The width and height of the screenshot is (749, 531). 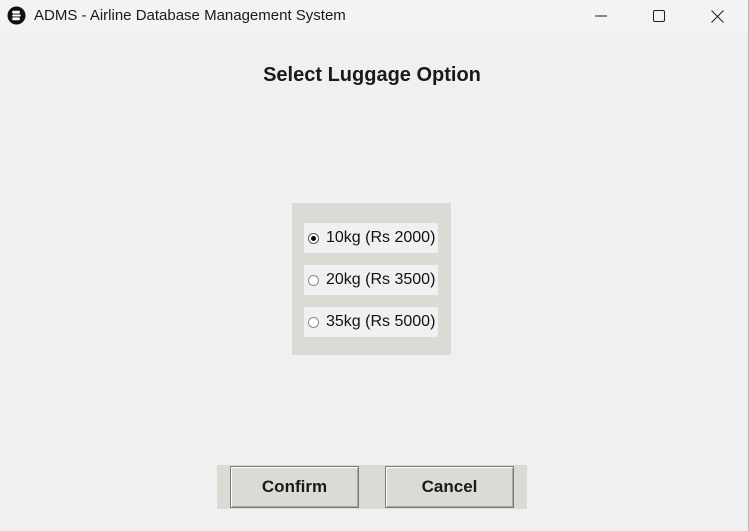 I want to click on radio-selected-dot, so click(x=313, y=238).